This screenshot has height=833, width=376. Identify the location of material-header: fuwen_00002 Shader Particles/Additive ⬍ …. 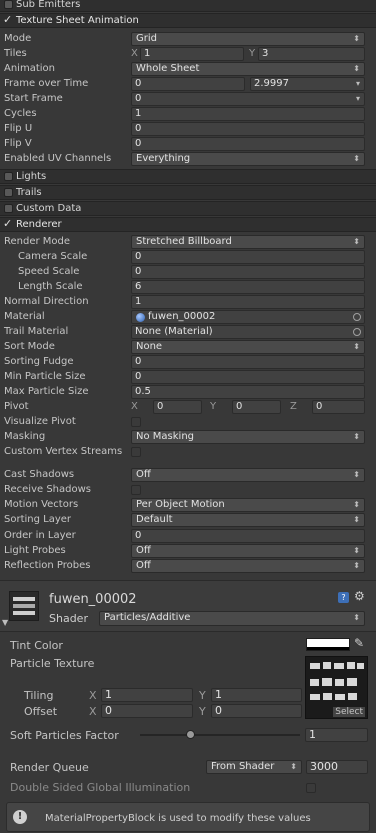
(188, 606).